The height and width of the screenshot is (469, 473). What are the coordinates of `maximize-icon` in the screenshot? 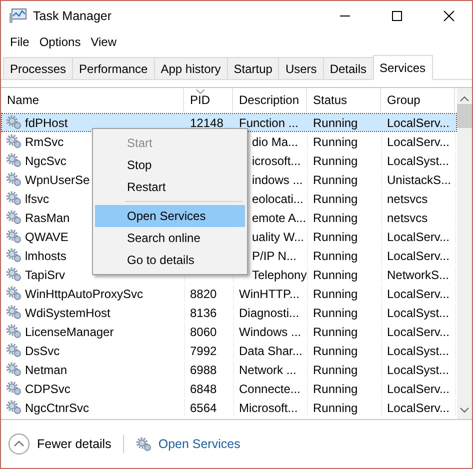 It's located at (397, 16).